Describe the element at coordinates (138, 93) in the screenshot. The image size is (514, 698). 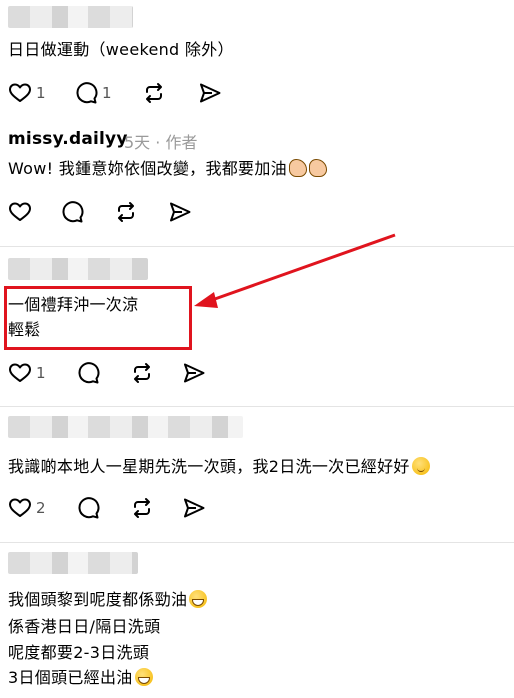
I see `post-actions: 1 1` at that location.